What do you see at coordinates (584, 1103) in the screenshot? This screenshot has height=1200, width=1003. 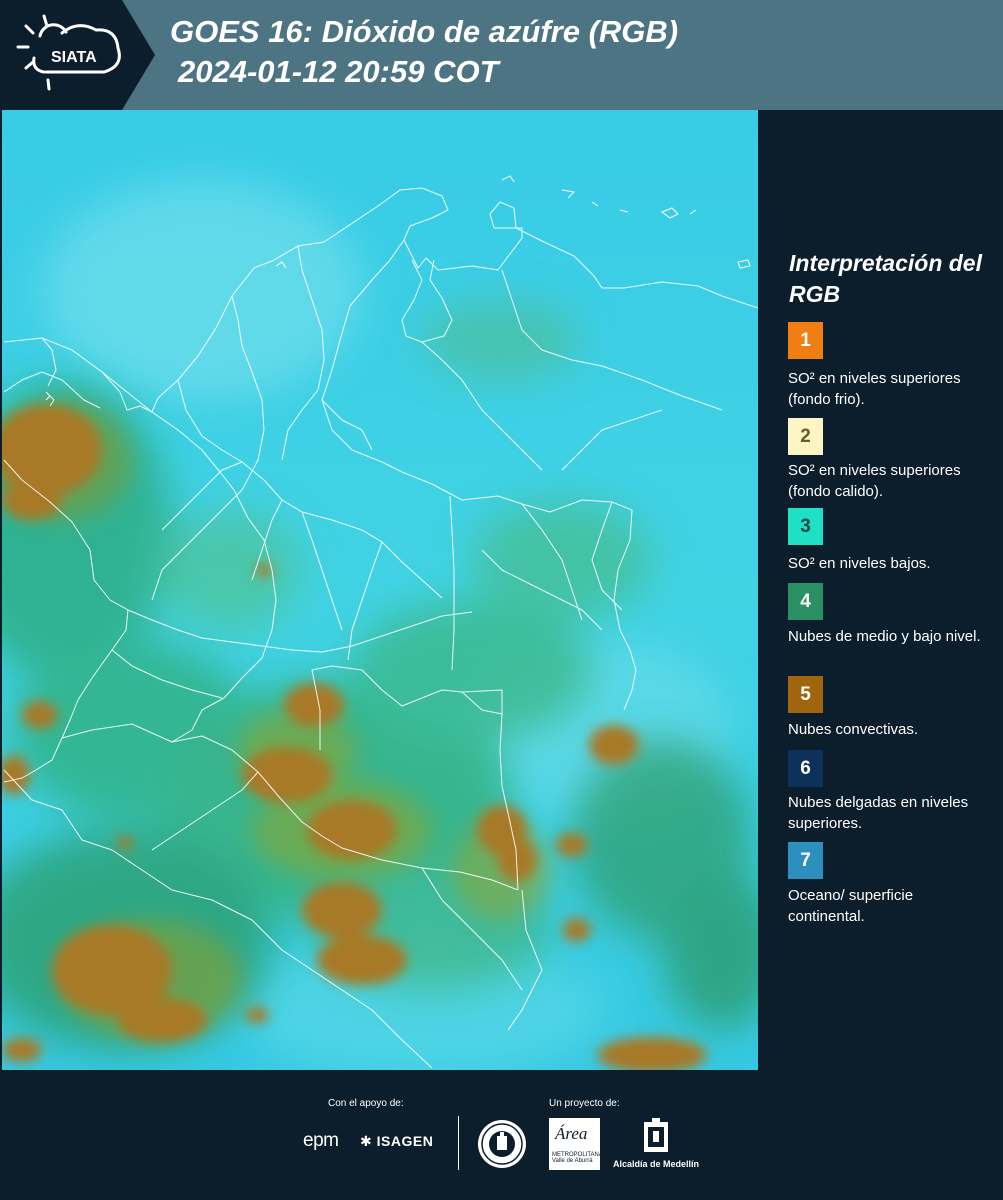 I see `project-label: Un proyecto de:` at bounding box center [584, 1103].